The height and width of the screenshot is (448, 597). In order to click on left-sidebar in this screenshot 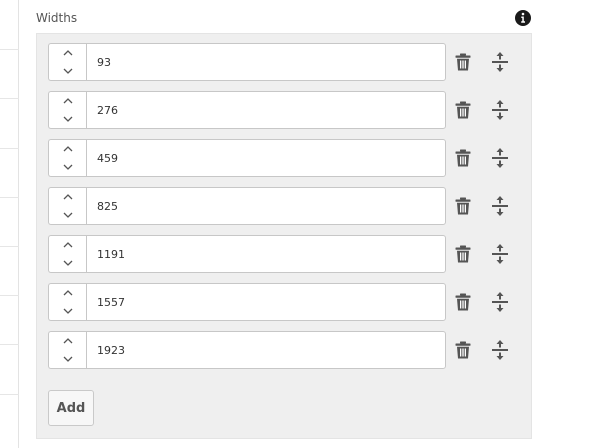, I will do `click(9, 224)`.